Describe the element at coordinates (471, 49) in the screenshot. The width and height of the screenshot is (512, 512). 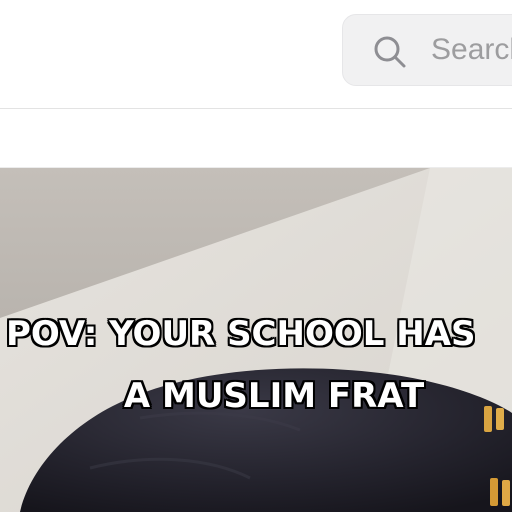
I see `search-placeholder: Search` at that location.